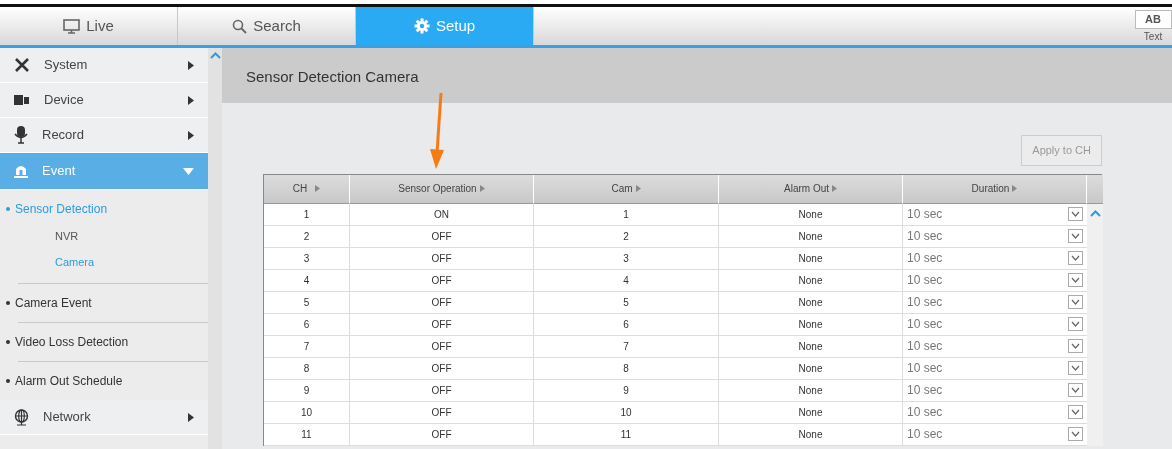  What do you see at coordinates (421, 26) in the screenshot?
I see `settings-icon` at bounding box center [421, 26].